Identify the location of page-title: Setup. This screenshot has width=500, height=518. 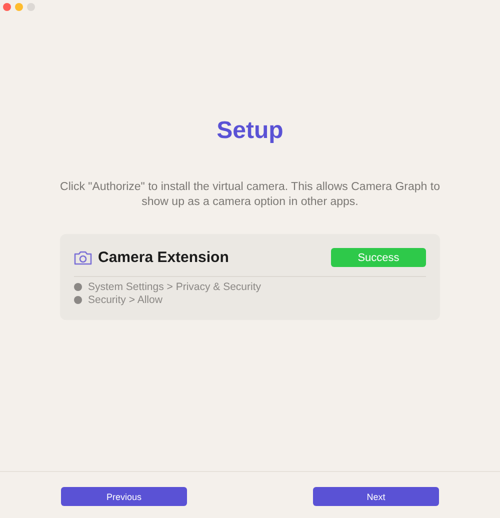
(250, 131).